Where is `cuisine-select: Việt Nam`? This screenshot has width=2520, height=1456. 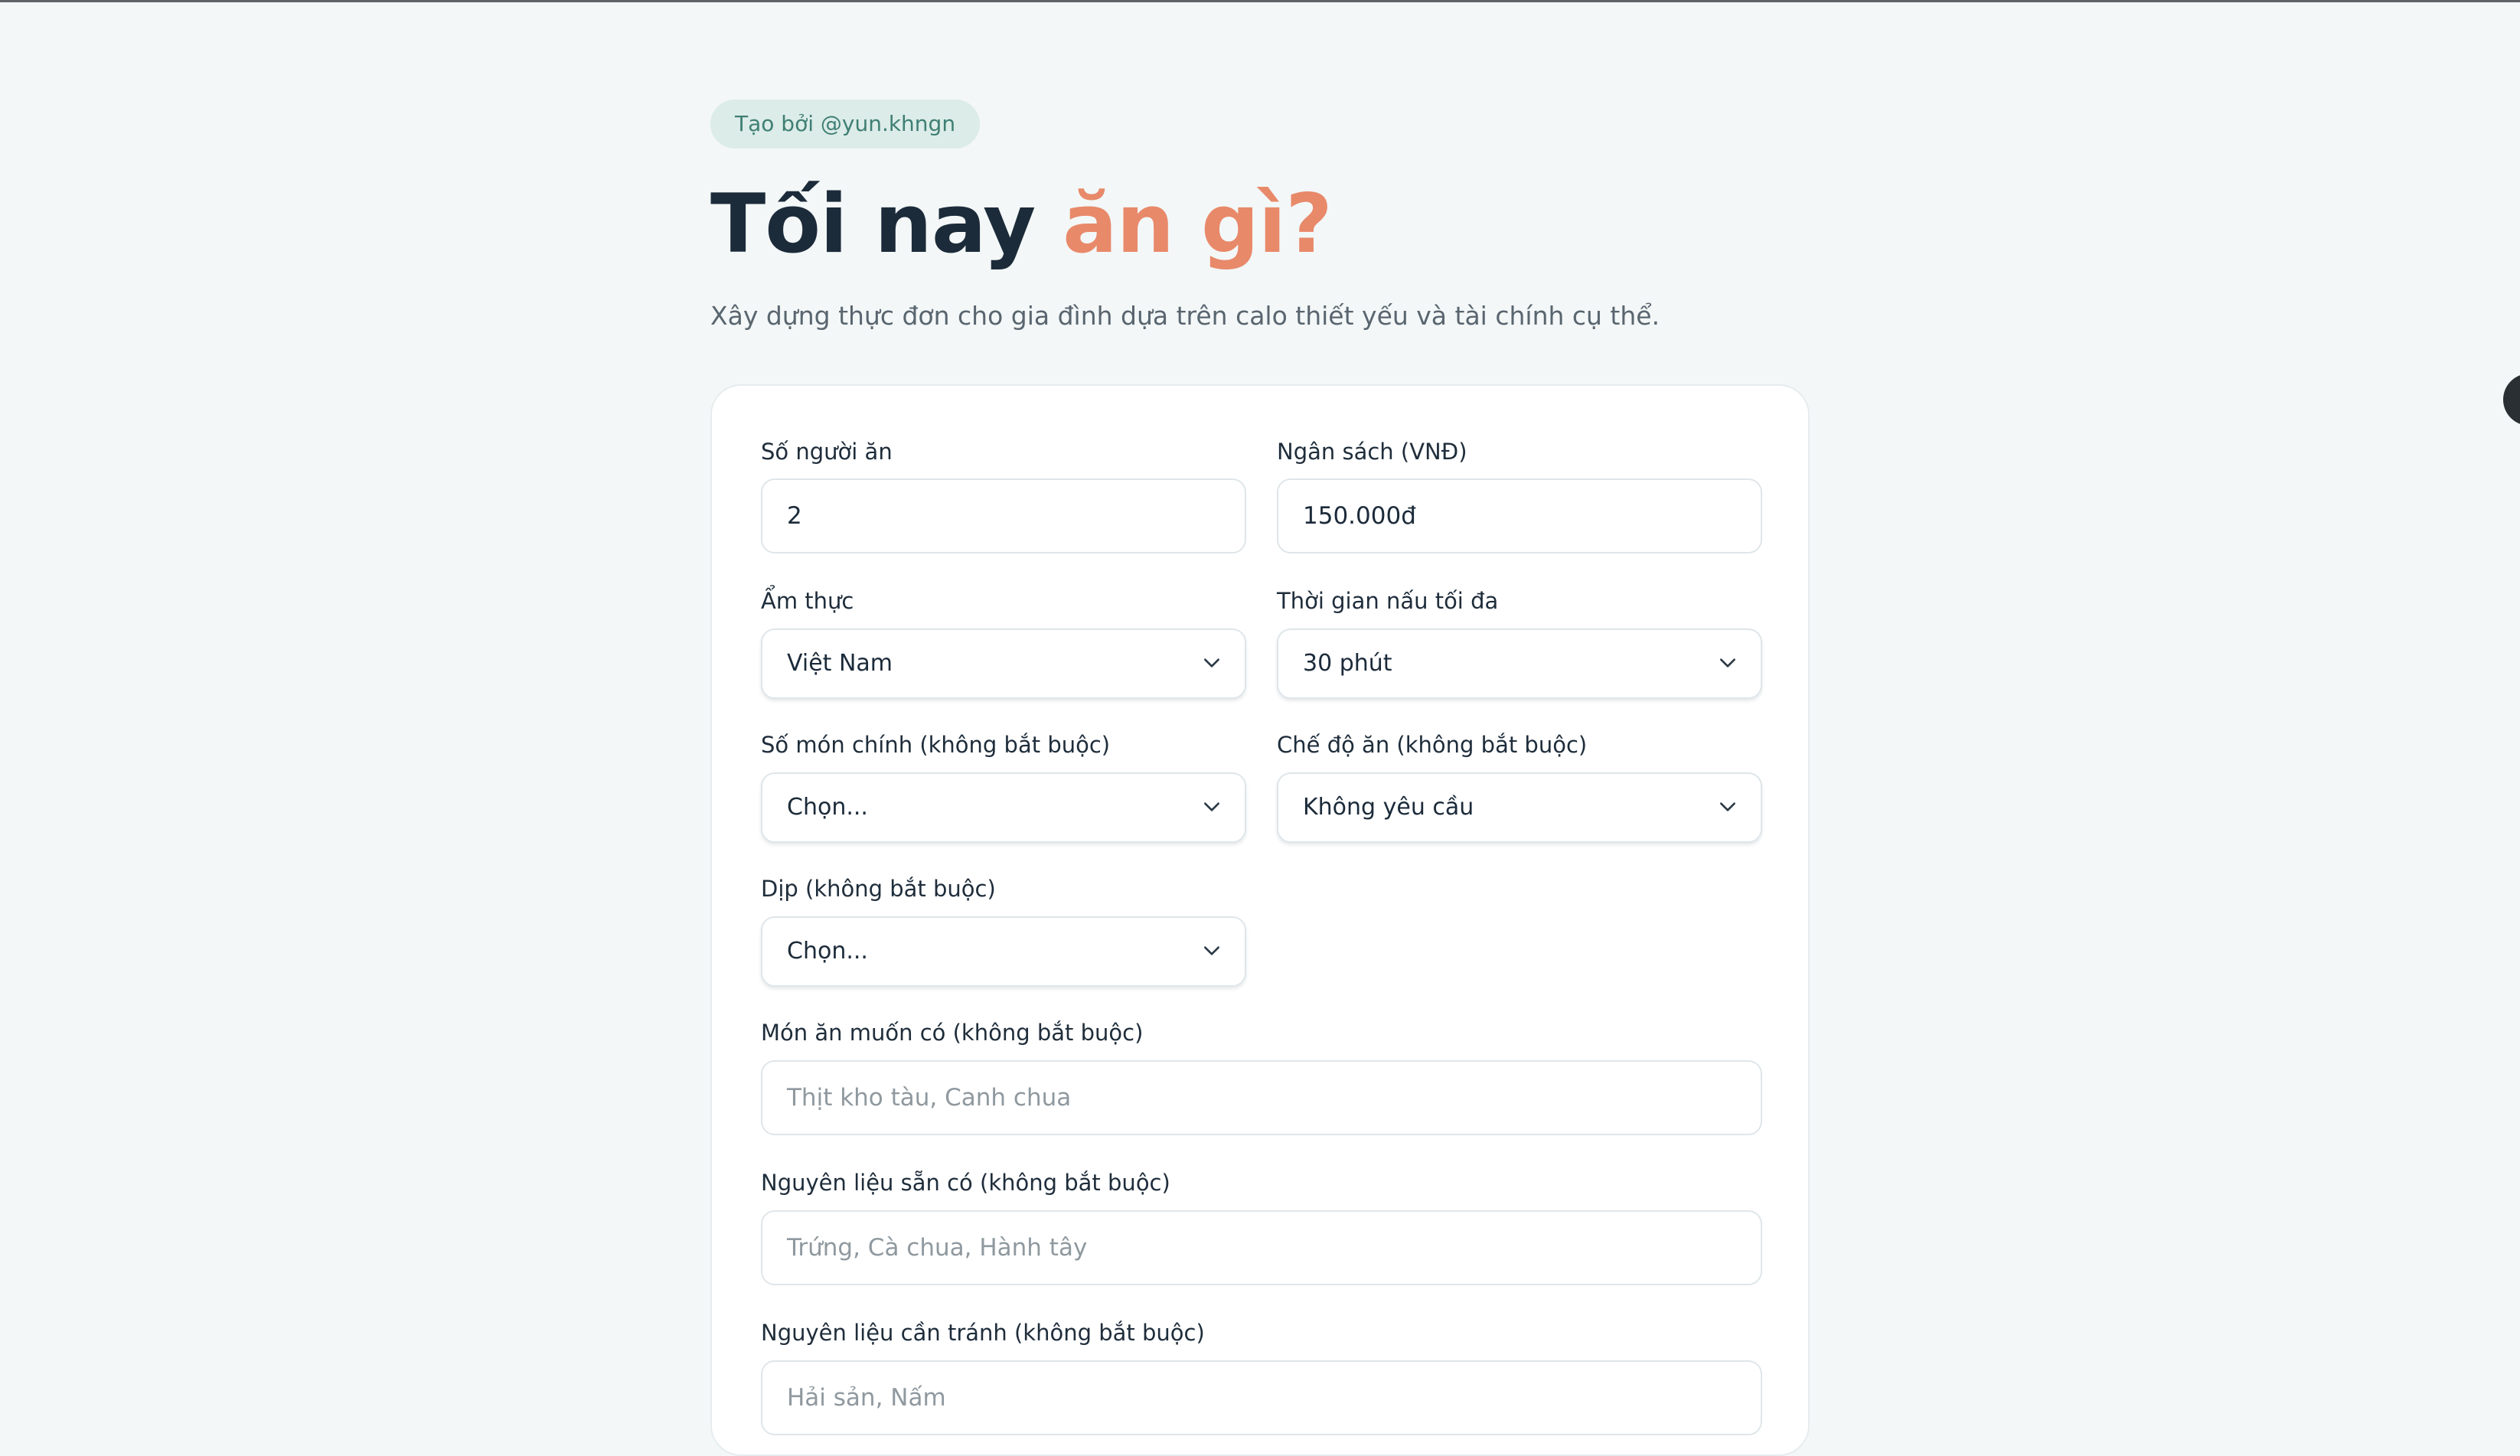
cuisine-select: Việt Nam is located at coordinates (1003, 663).